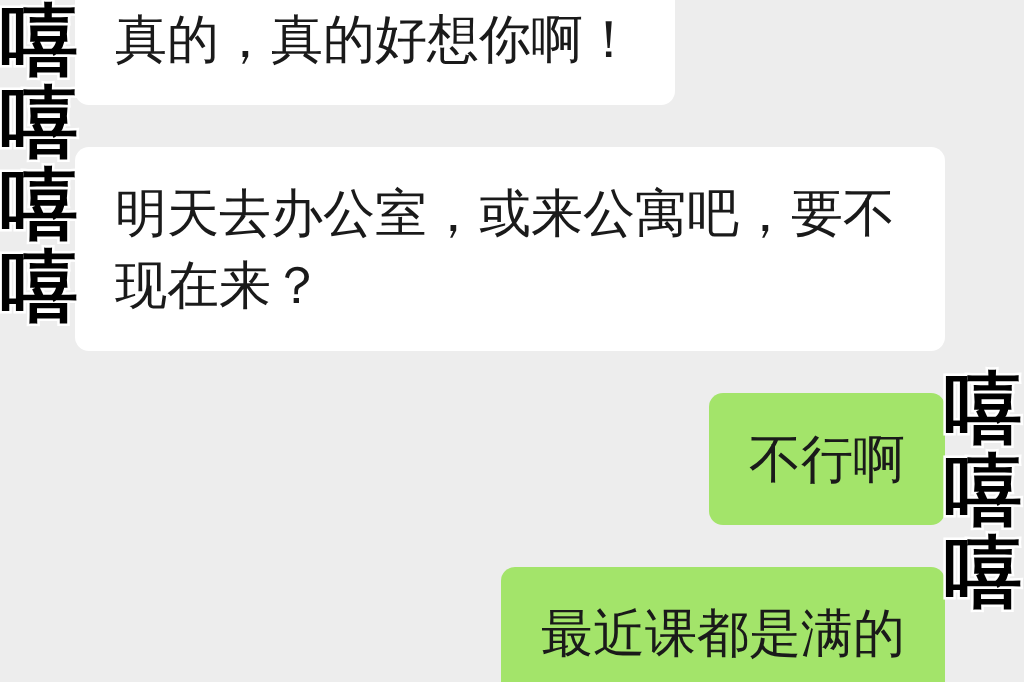 The height and width of the screenshot is (682, 1024). I want to click on message-bubble: 不行啊, so click(827, 459).